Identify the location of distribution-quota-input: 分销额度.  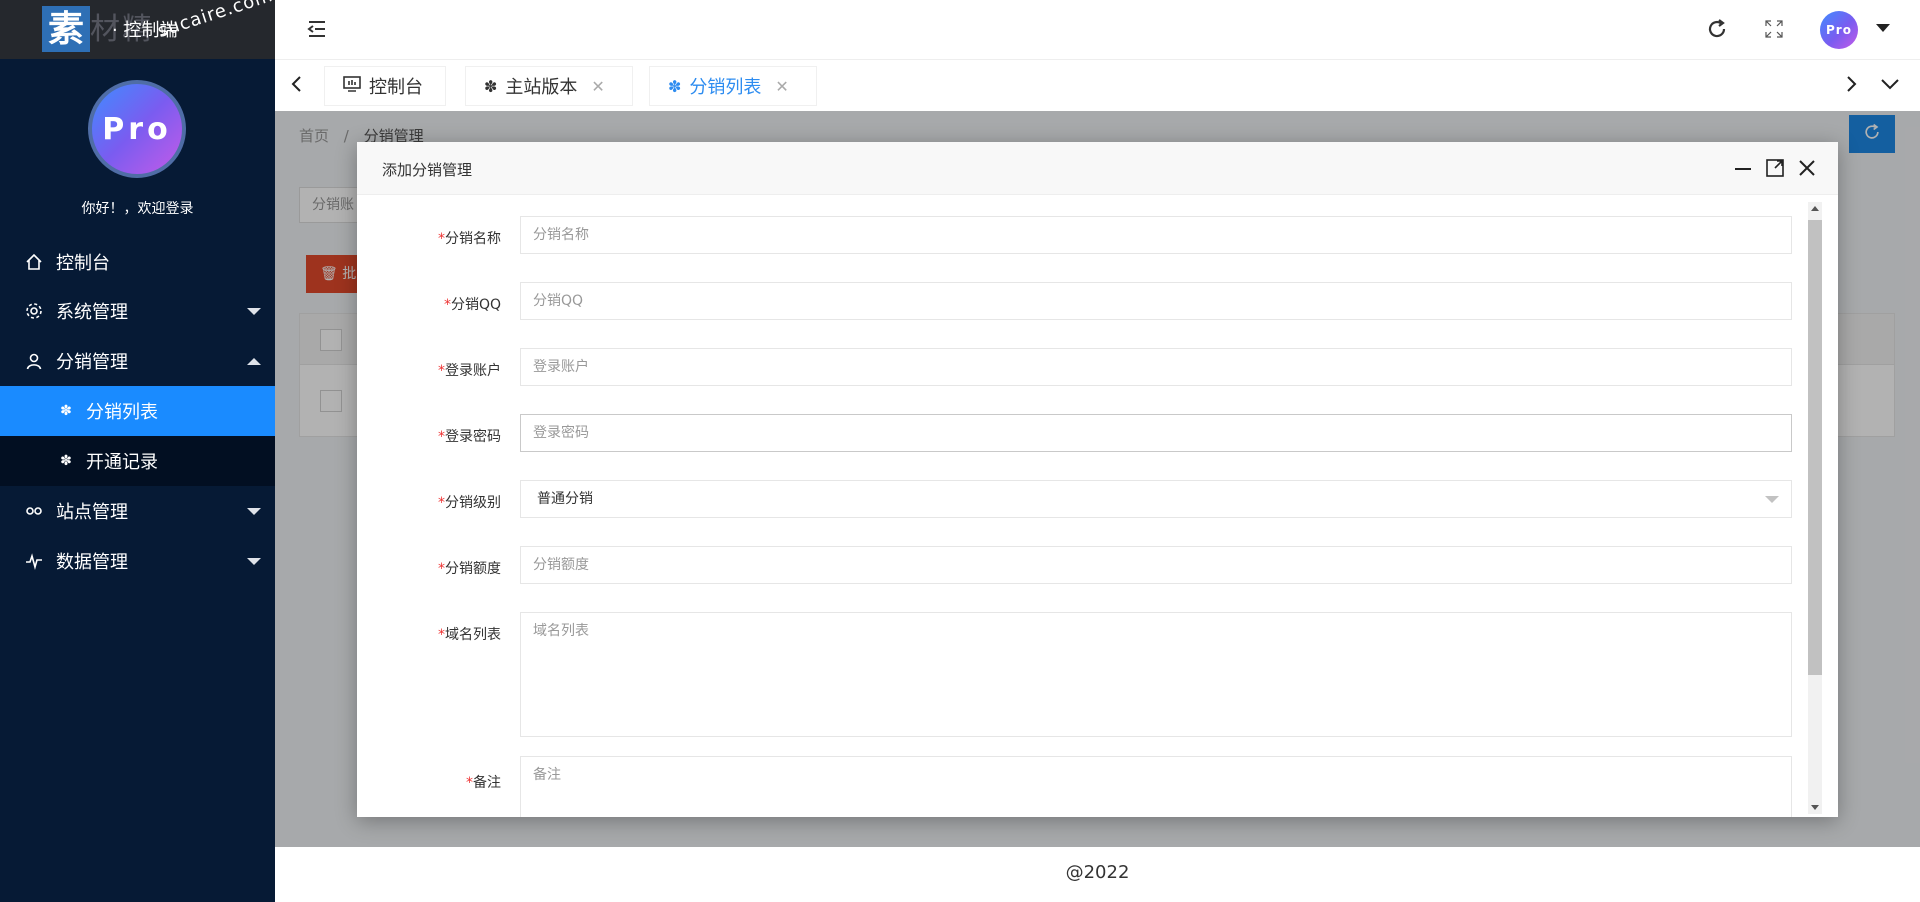
(1156, 565).